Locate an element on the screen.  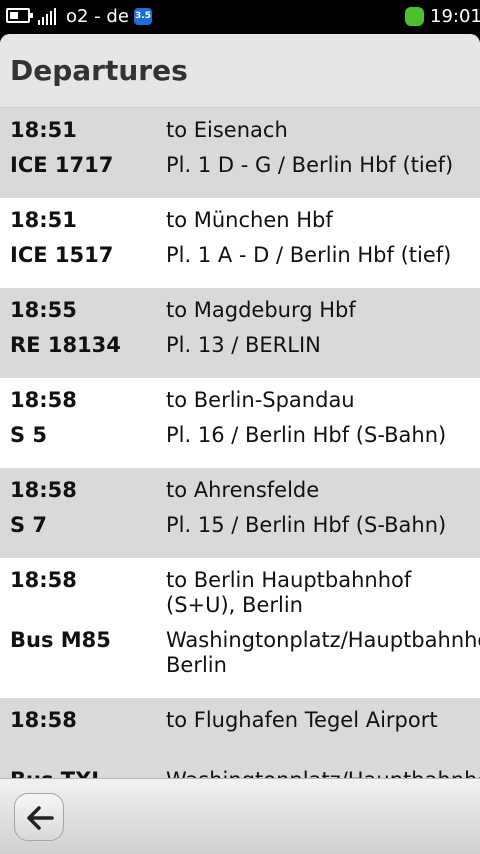
page-title: Departures is located at coordinates (99, 70).